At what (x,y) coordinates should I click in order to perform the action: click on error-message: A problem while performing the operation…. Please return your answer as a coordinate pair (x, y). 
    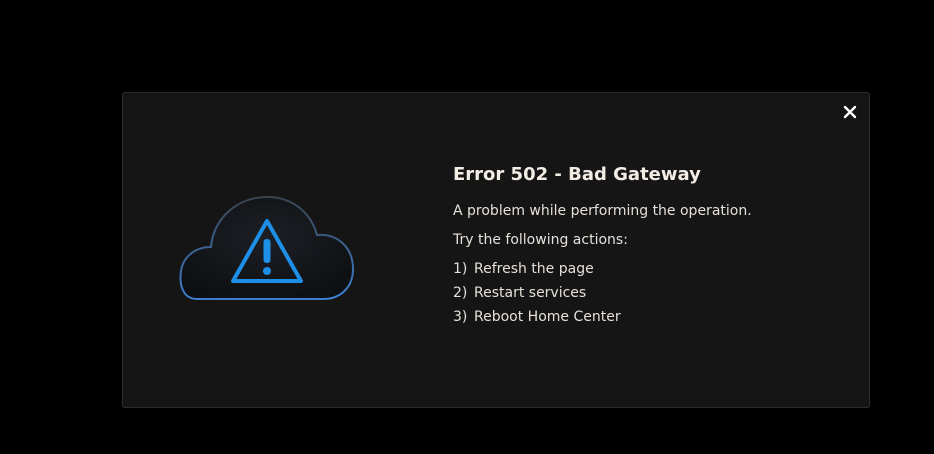
    Looking at the image, I should click on (602, 211).